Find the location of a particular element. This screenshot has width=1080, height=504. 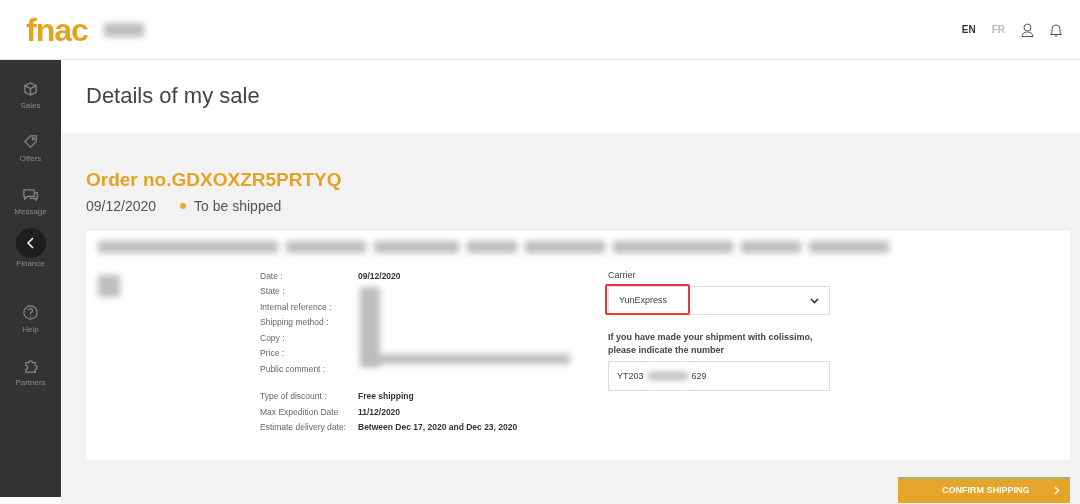

sidebar-item: Finance is located at coordinates (30, 264).